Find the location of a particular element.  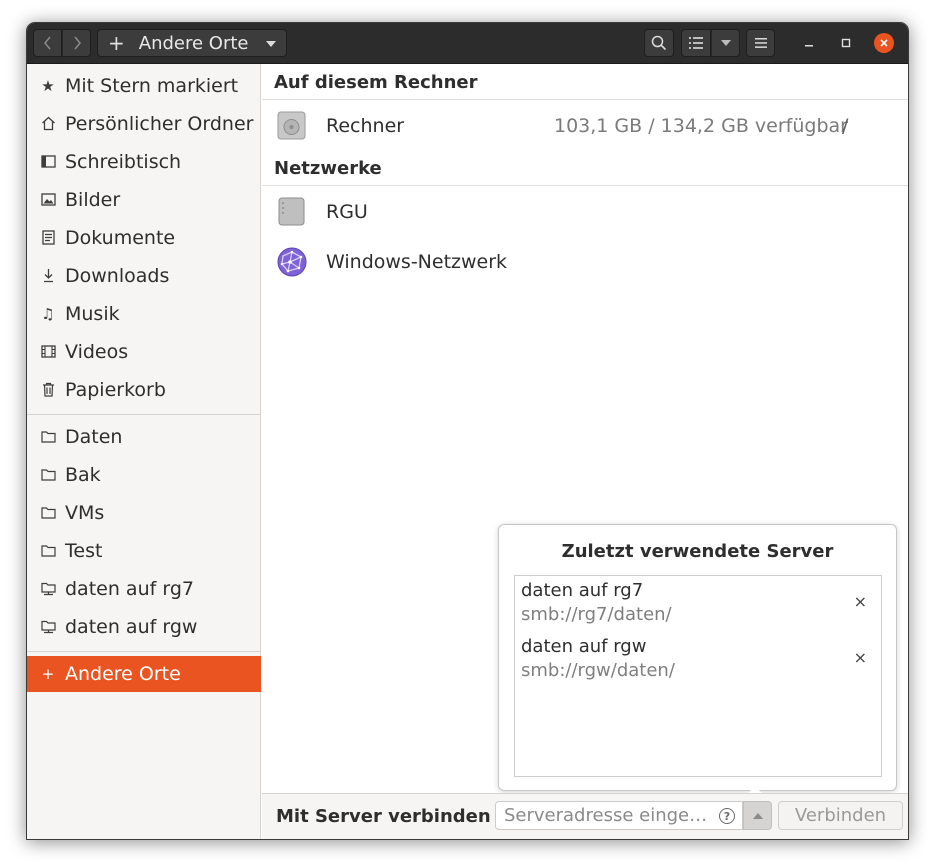

place-path: / is located at coordinates (845, 126).